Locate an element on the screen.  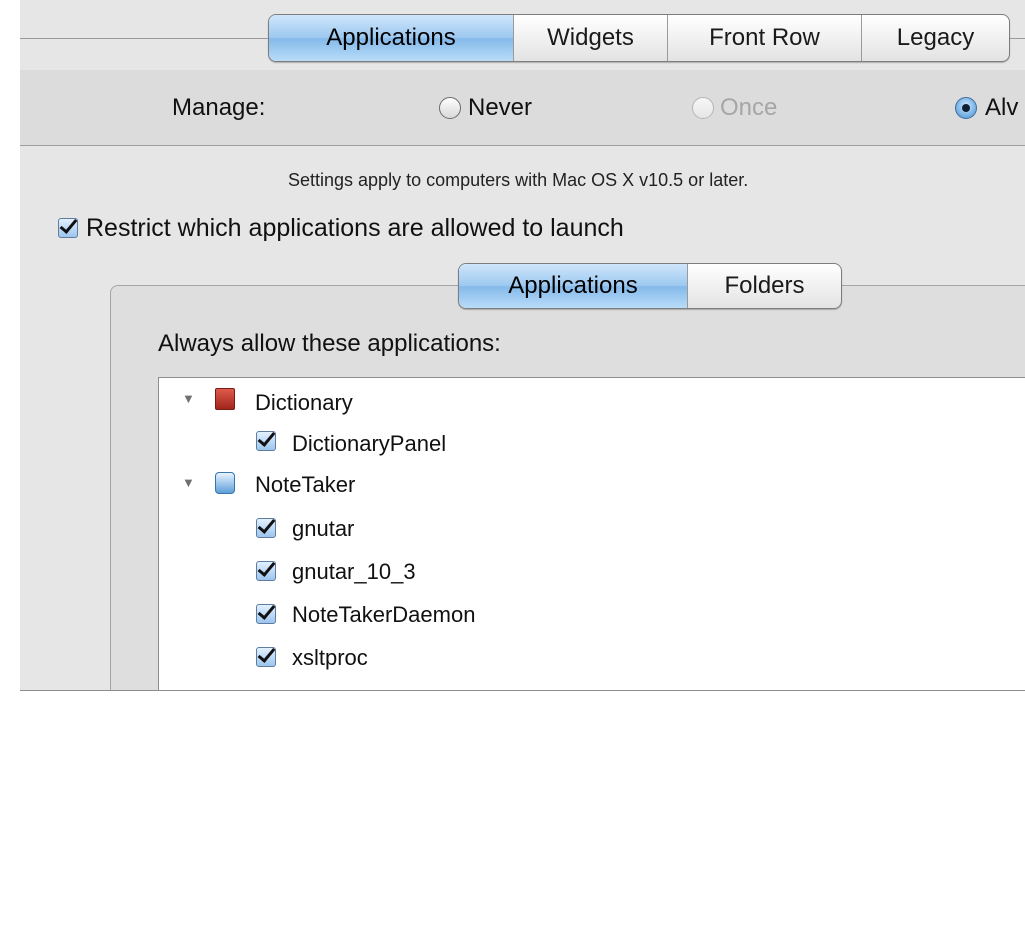
list-item-group: Dictionary is located at coordinates (304, 403).